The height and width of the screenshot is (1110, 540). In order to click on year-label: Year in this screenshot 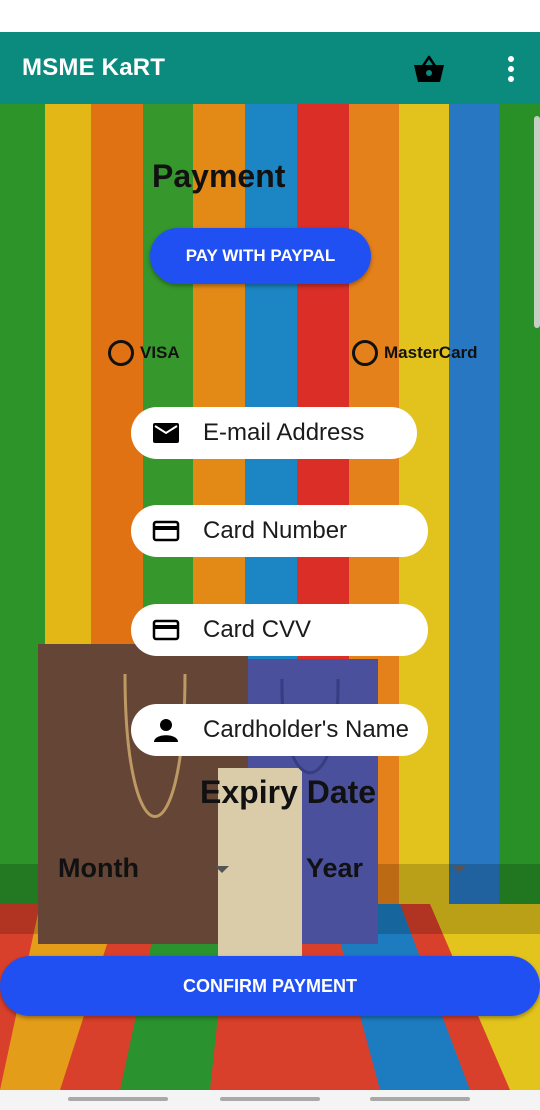, I will do `click(335, 867)`.